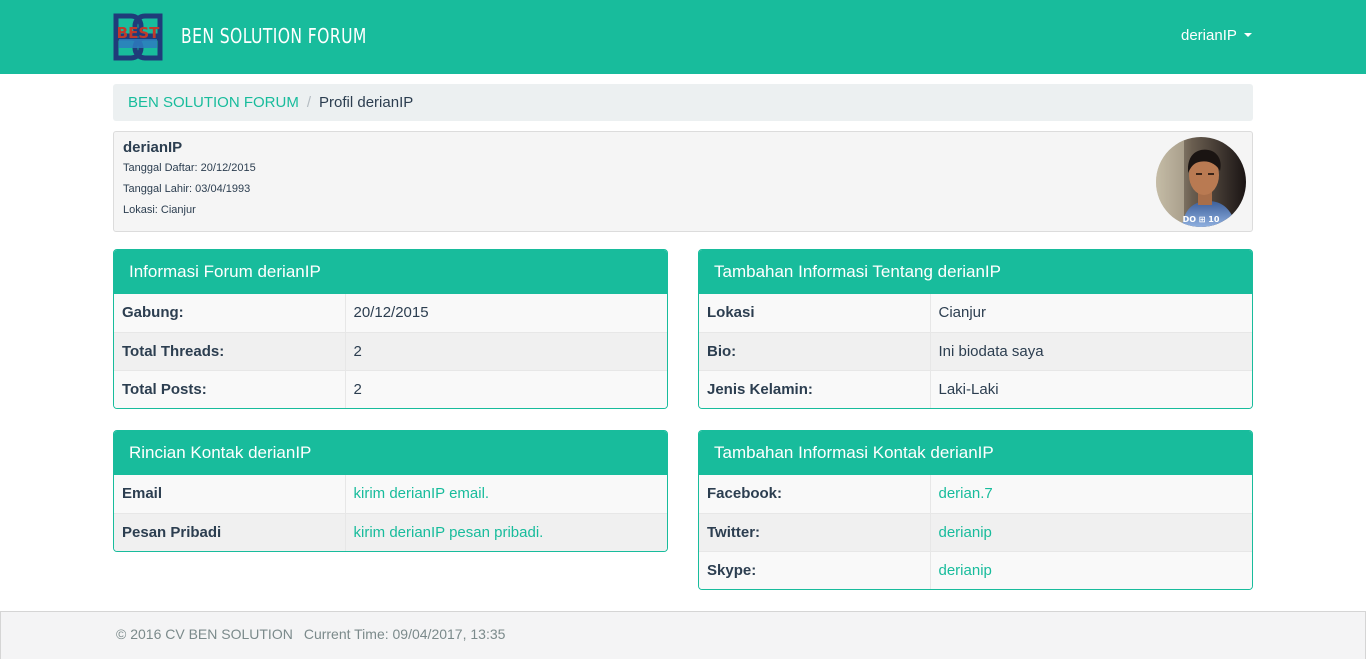 The height and width of the screenshot is (659, 1366). Describe the element at coordinates (404, 634) in the screenshot. I see `footer-current-time: Current Time: 09/04/2017, 13:35` at that location.